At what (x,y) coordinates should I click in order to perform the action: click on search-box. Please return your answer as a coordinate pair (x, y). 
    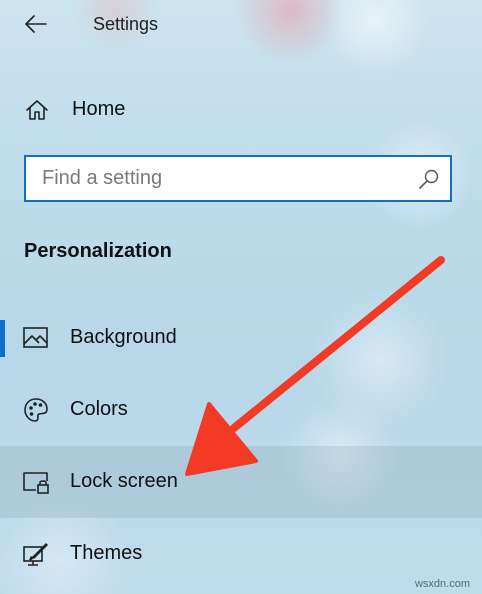
    Looking at the image, I should click on (238, 178).